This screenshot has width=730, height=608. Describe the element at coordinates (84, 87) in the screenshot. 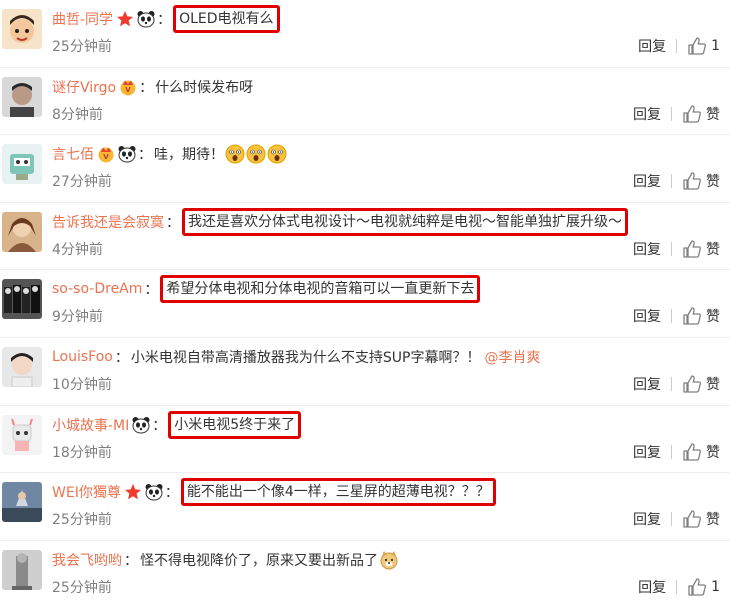

I see `username-link: 谜仔Virgo` at that location.